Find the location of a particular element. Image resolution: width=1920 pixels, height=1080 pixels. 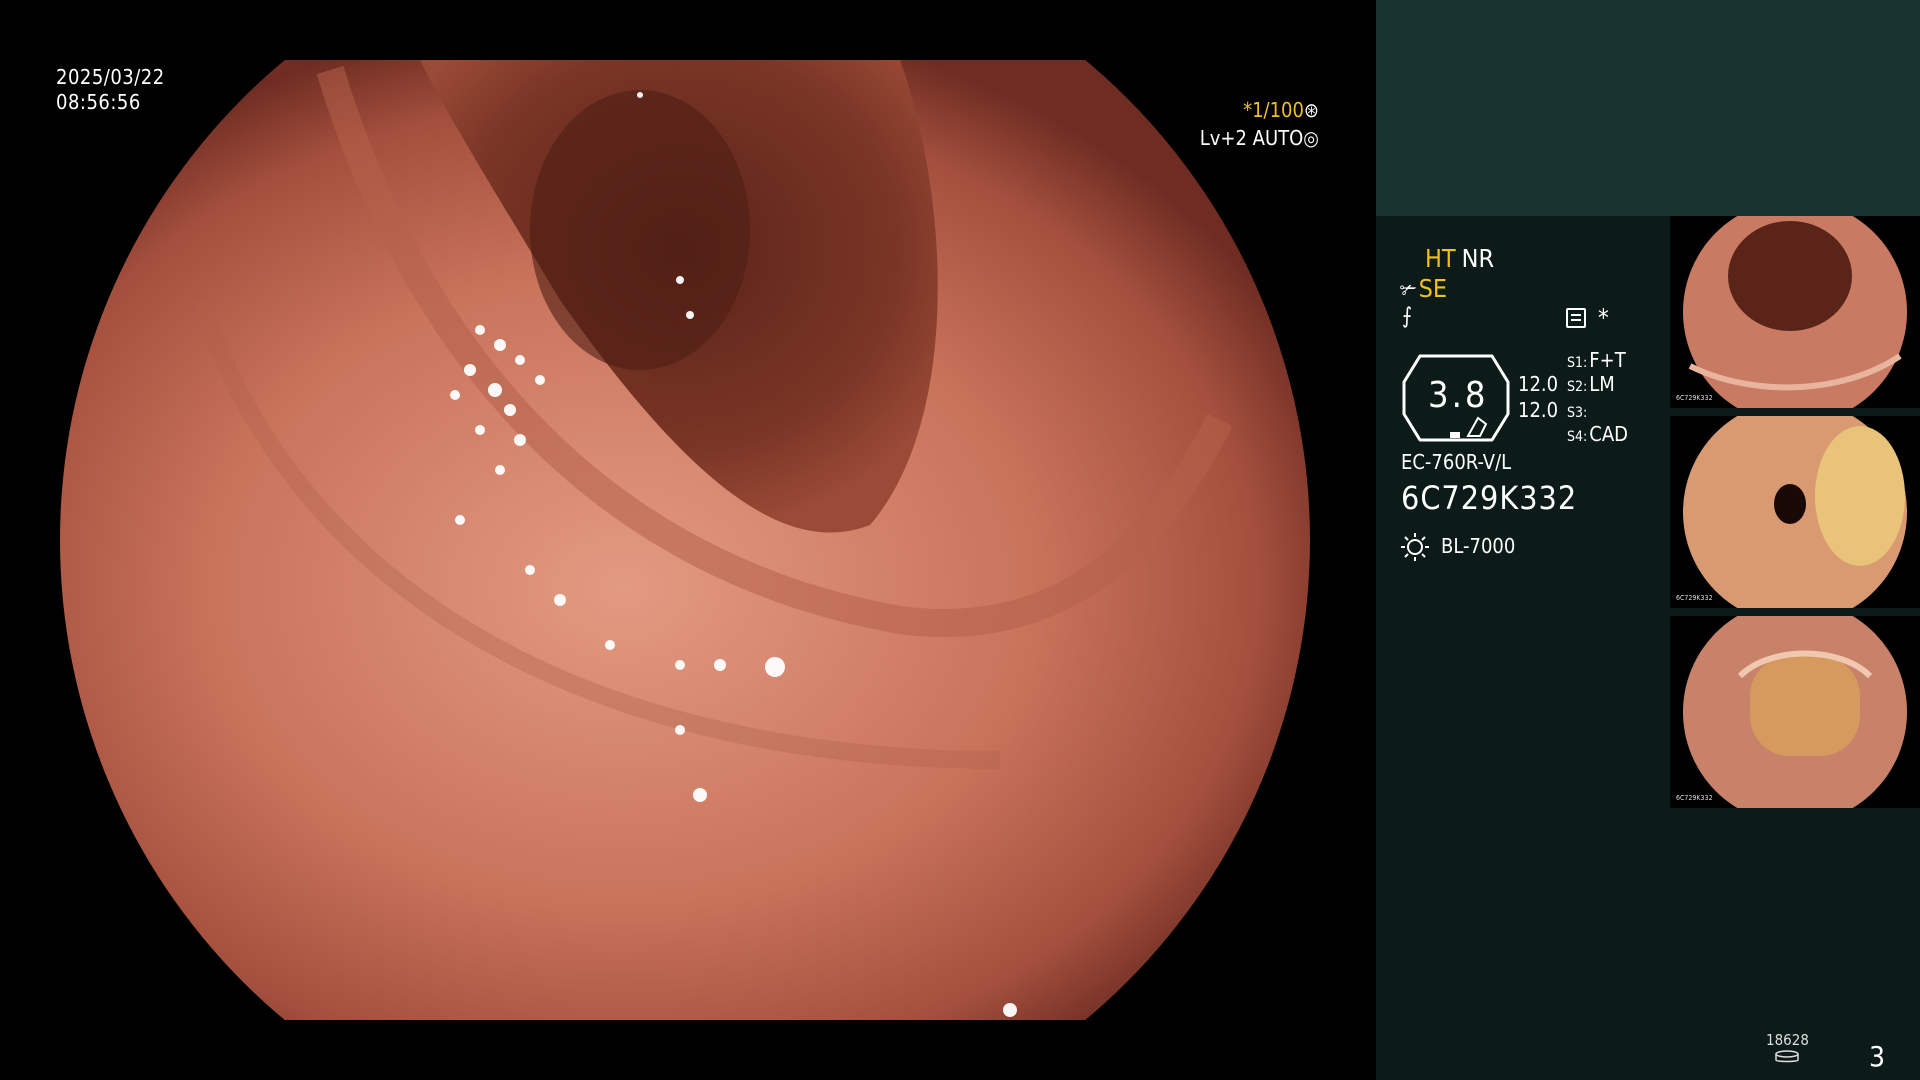

switch-s4: S4: CAD is located at coordinates (1597, 434).